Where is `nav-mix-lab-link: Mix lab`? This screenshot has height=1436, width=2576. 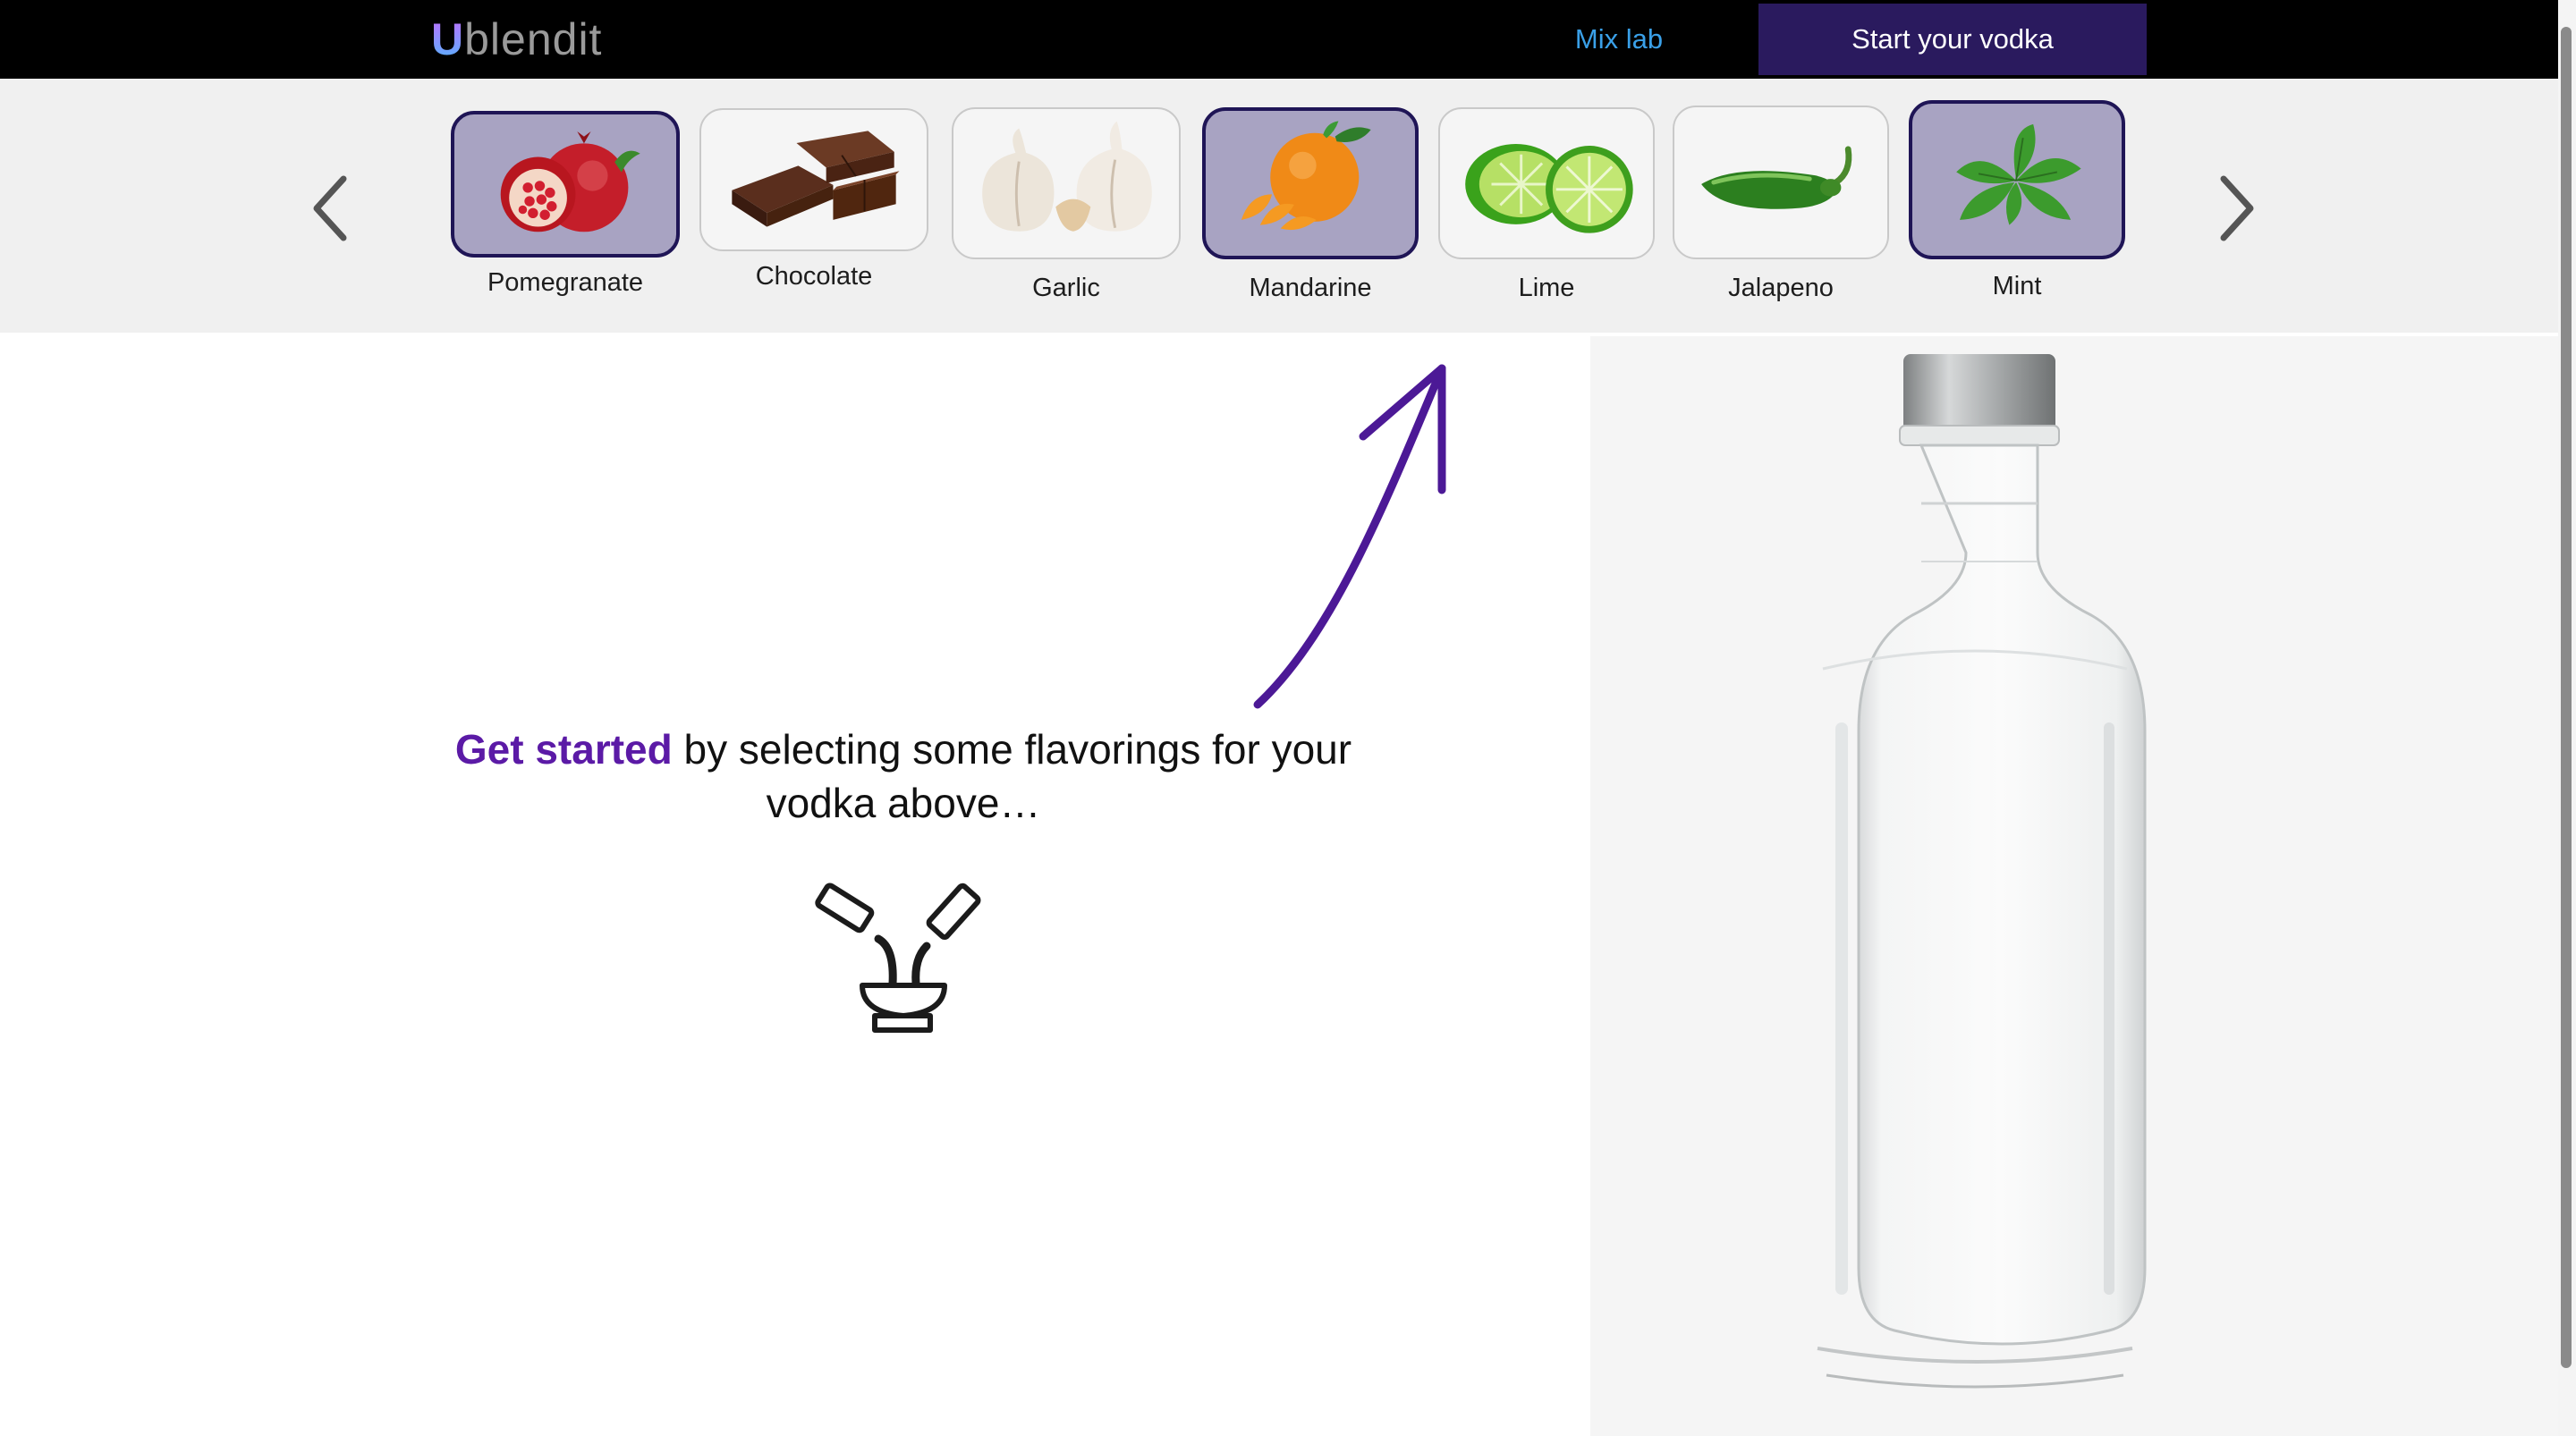
nav-mix-lab-link: Mix lab is located at coordinates (1618, 39).